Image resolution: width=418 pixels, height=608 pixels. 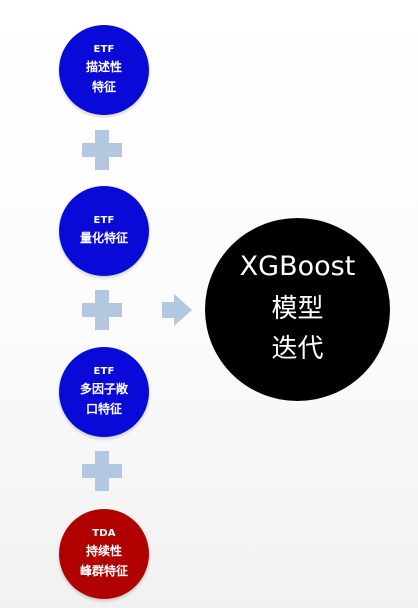 I want to click on right-arrow-shape, so click(x=177, y=310).